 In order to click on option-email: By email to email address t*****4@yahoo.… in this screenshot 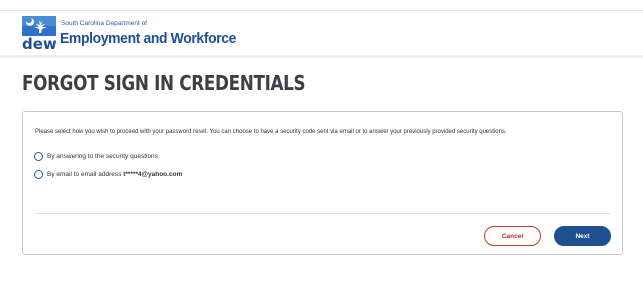, I will do `click(108, 174)`.